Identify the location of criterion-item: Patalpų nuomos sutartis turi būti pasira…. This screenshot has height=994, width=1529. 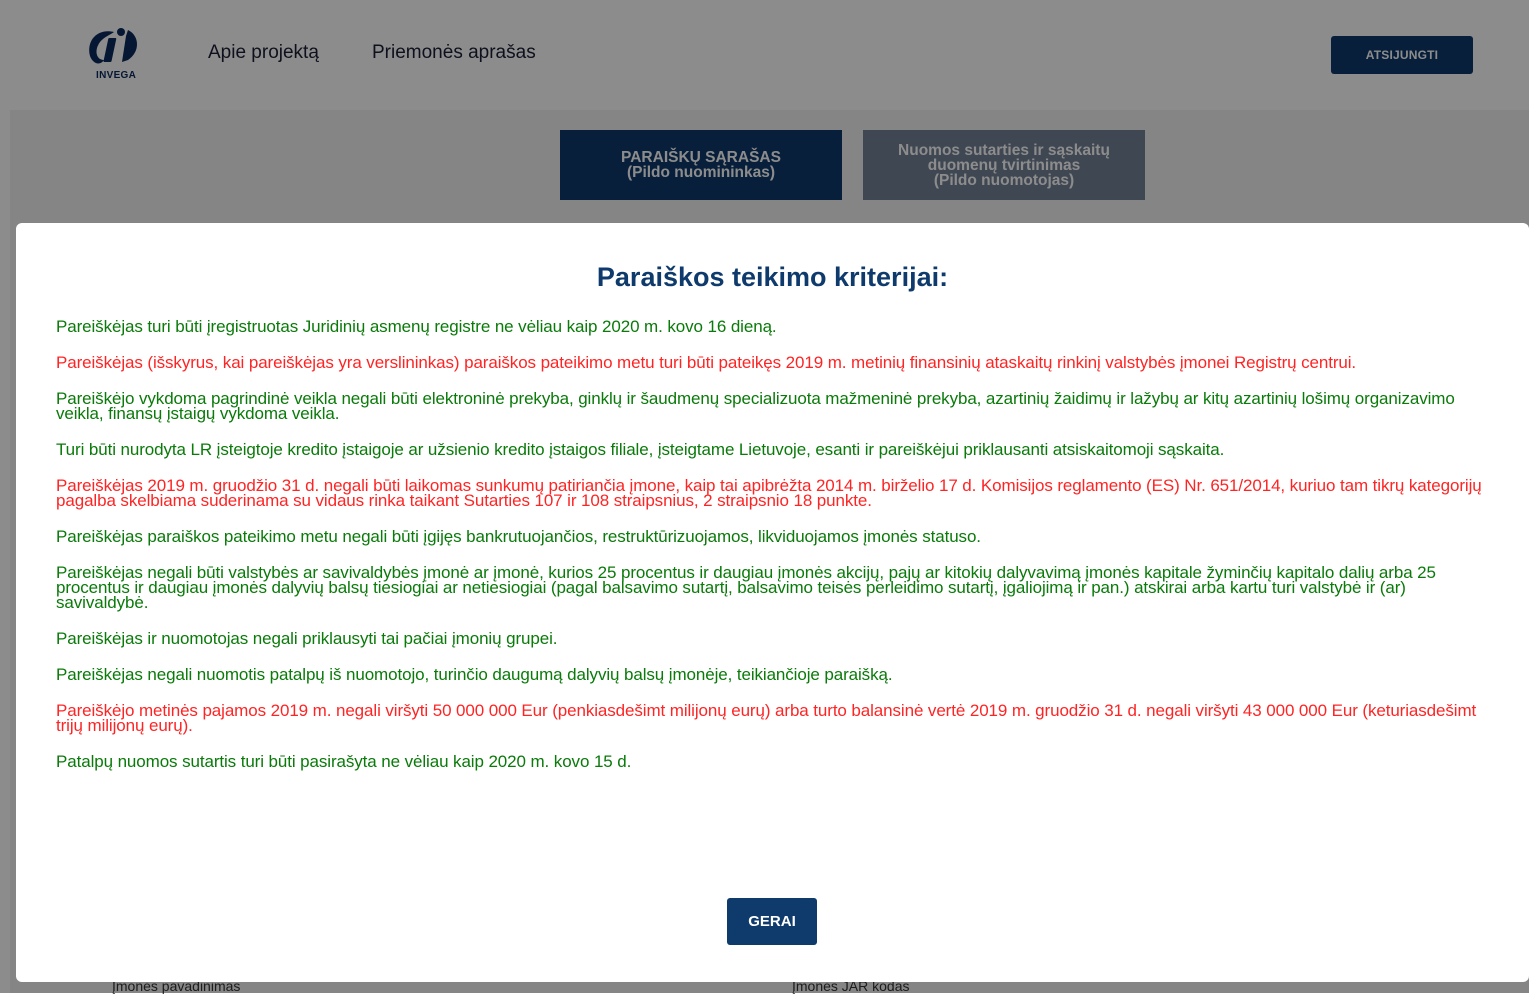
(344, 761).